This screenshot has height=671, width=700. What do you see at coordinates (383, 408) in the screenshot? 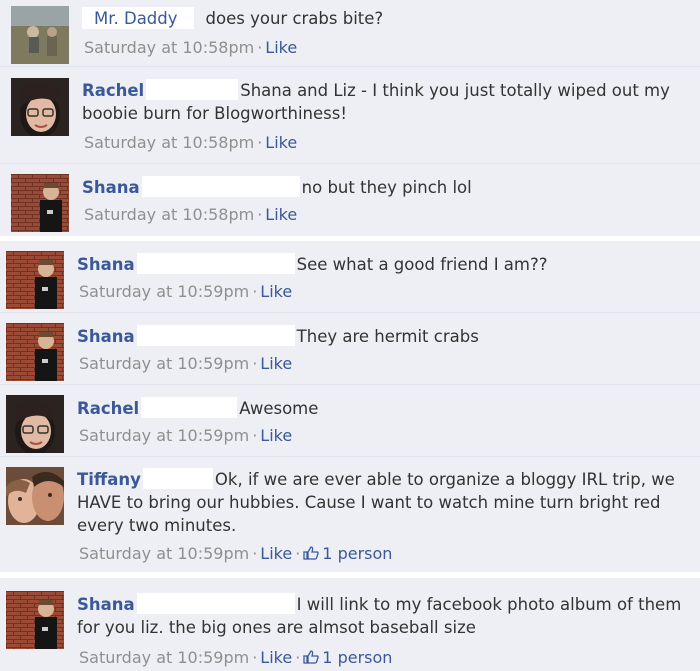
I see `comment-body: Rachel Awesome` at bounding box center [383, 408].